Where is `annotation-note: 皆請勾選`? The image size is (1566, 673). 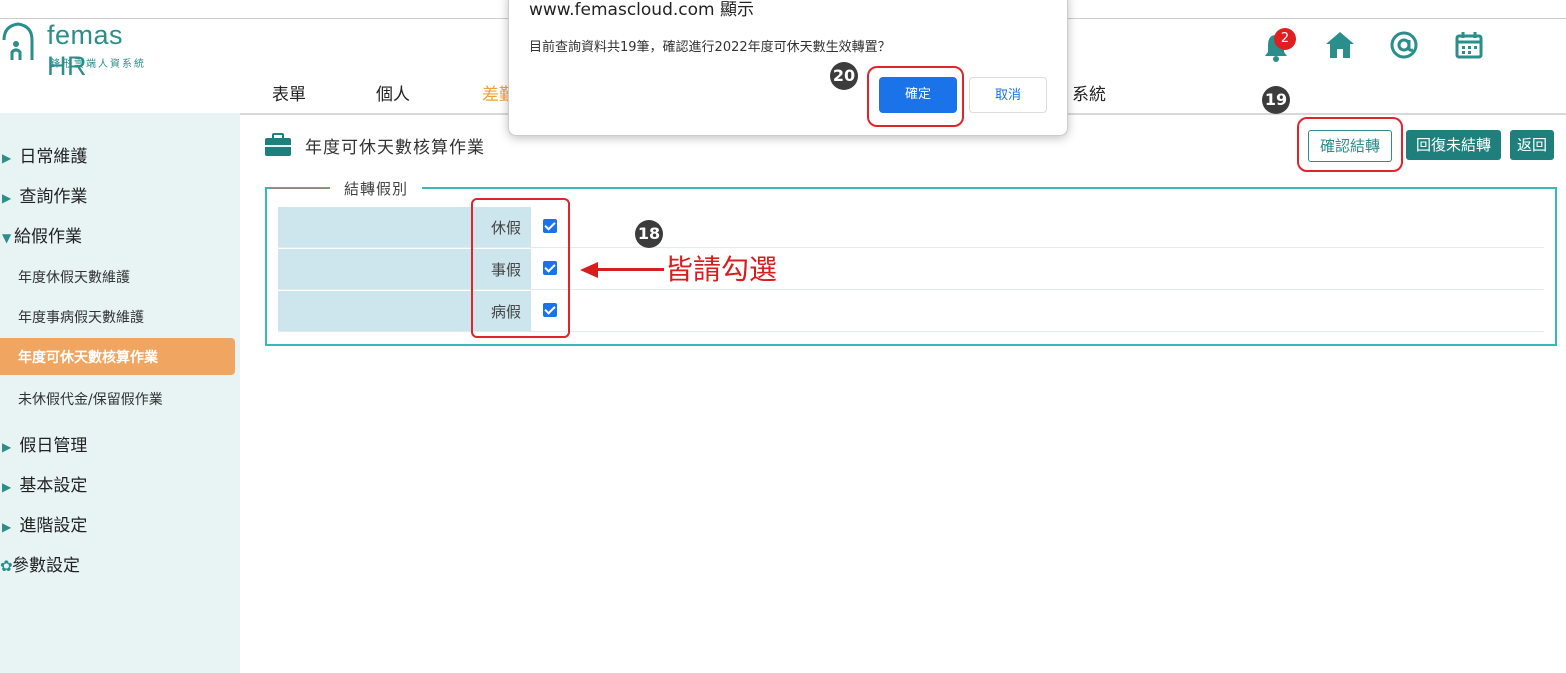 annotation-note: 皆請勾選 is located at coordinates (721, 269).